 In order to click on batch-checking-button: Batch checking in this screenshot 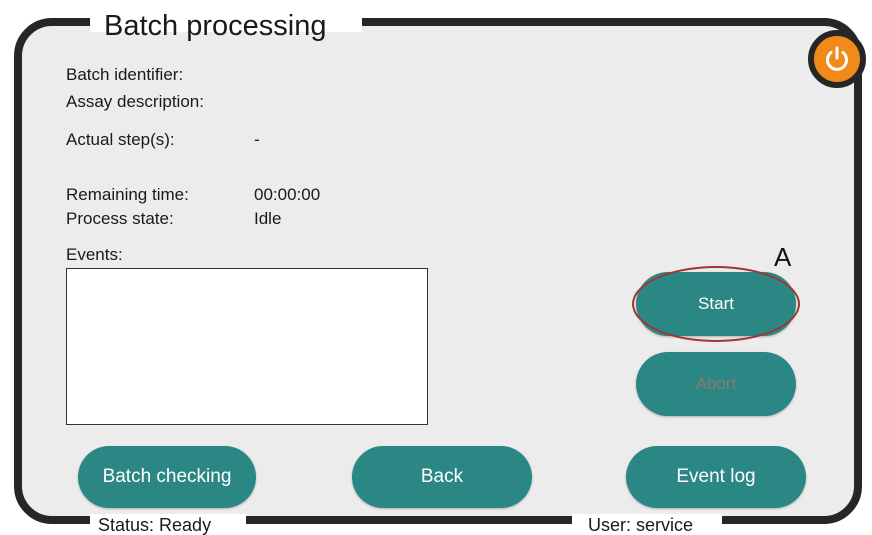, I will do `click(167, 477)`.